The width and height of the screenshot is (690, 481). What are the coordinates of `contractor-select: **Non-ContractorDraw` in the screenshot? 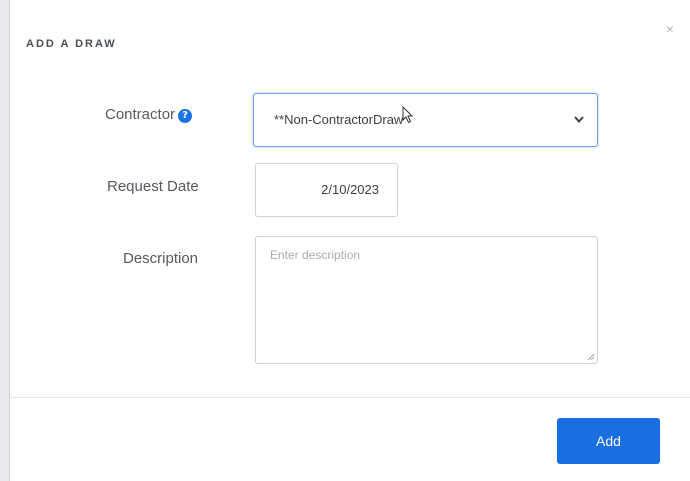 It's located at (425, 120).